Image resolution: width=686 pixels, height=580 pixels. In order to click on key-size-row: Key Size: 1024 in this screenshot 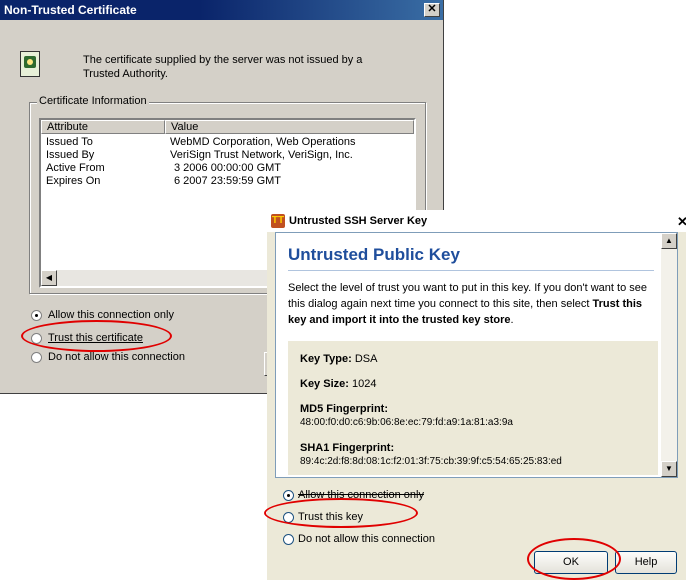, I will do `click(338, 384)`.